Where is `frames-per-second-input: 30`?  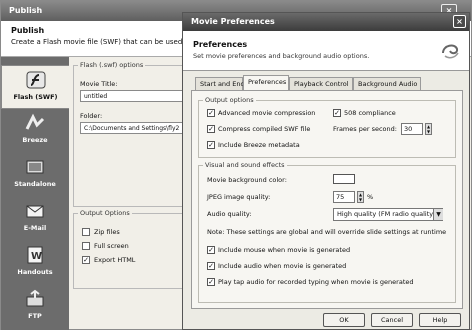
frames-per-second-input: 30 is located at coordinates (412, 129).